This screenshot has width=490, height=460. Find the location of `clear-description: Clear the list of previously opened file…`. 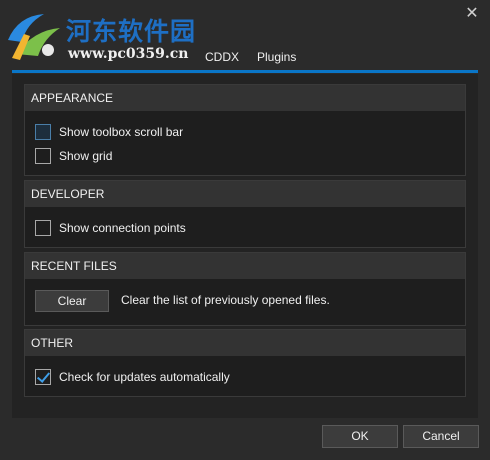

clear-description: Clear the list of previously opened file… is located at coordinates (225, 300).